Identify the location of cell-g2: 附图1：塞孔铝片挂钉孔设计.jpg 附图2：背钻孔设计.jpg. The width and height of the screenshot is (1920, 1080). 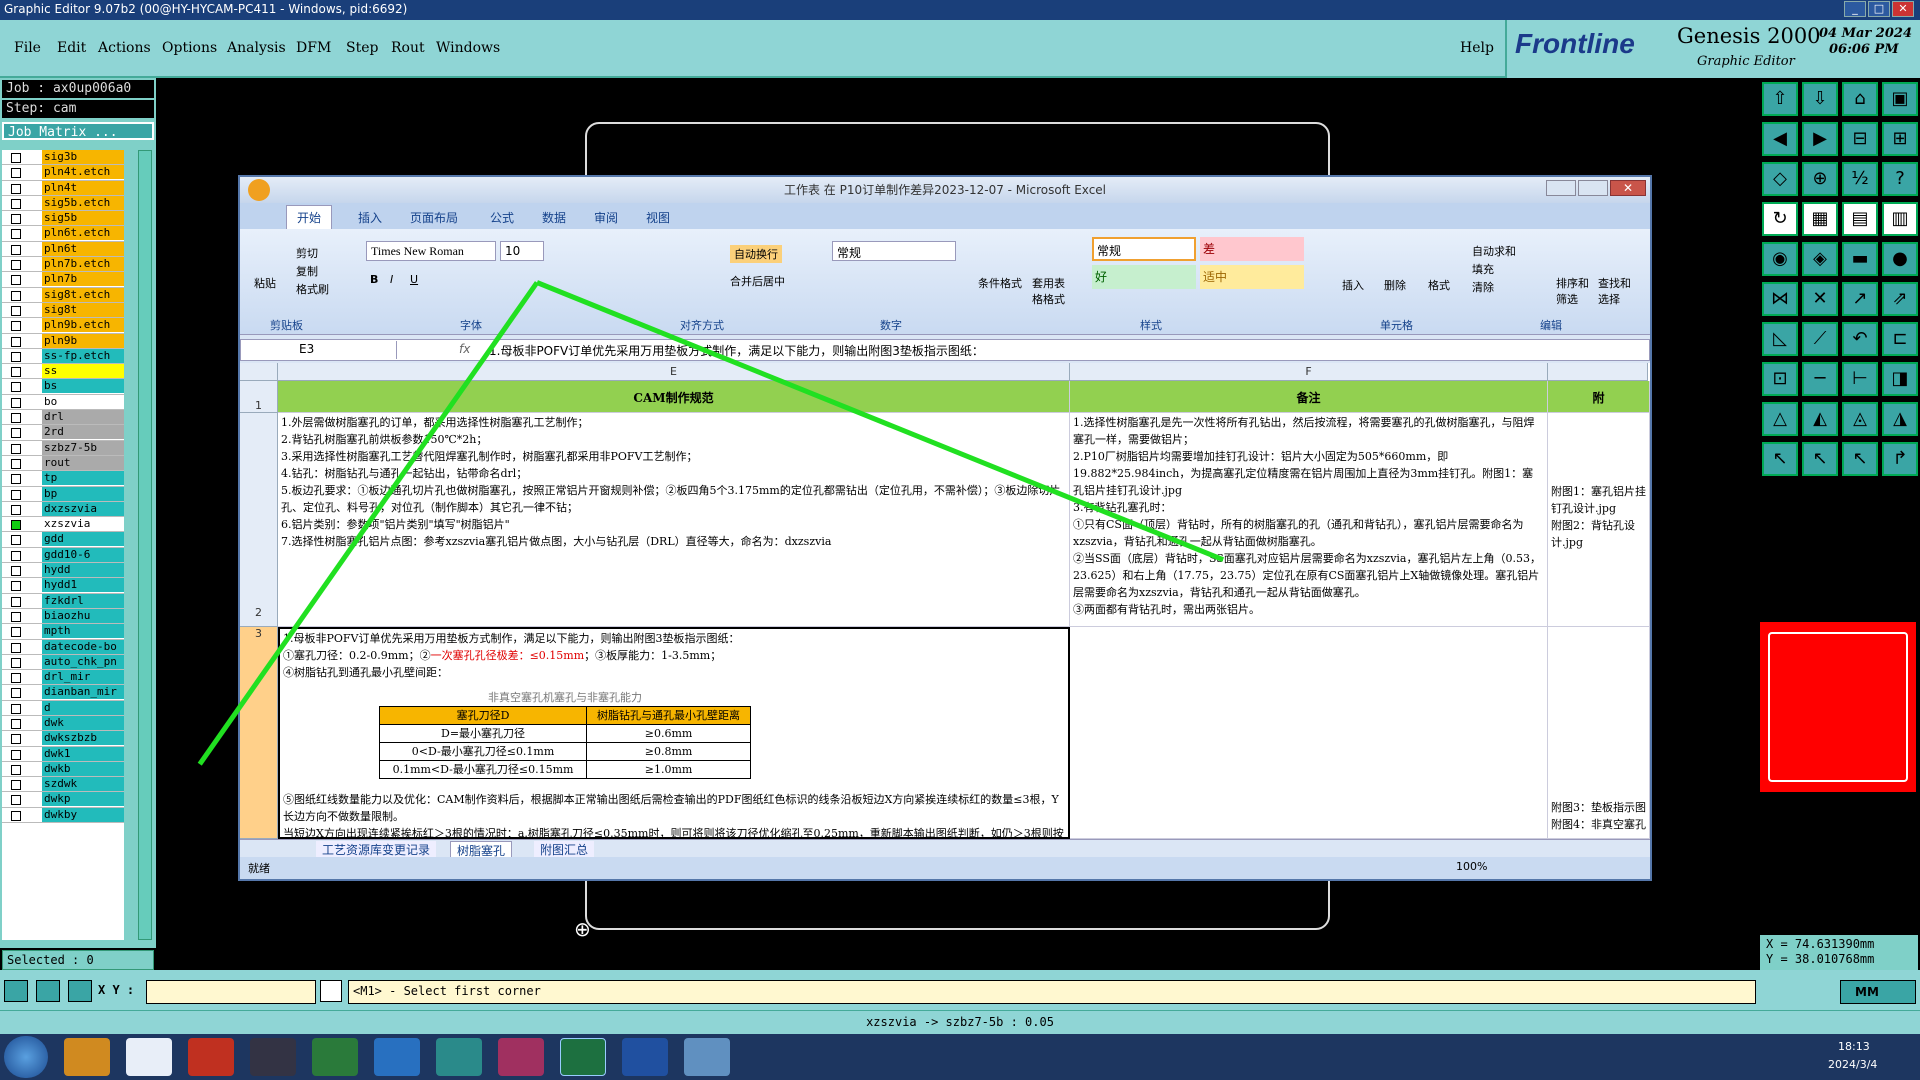
(1599, 520).